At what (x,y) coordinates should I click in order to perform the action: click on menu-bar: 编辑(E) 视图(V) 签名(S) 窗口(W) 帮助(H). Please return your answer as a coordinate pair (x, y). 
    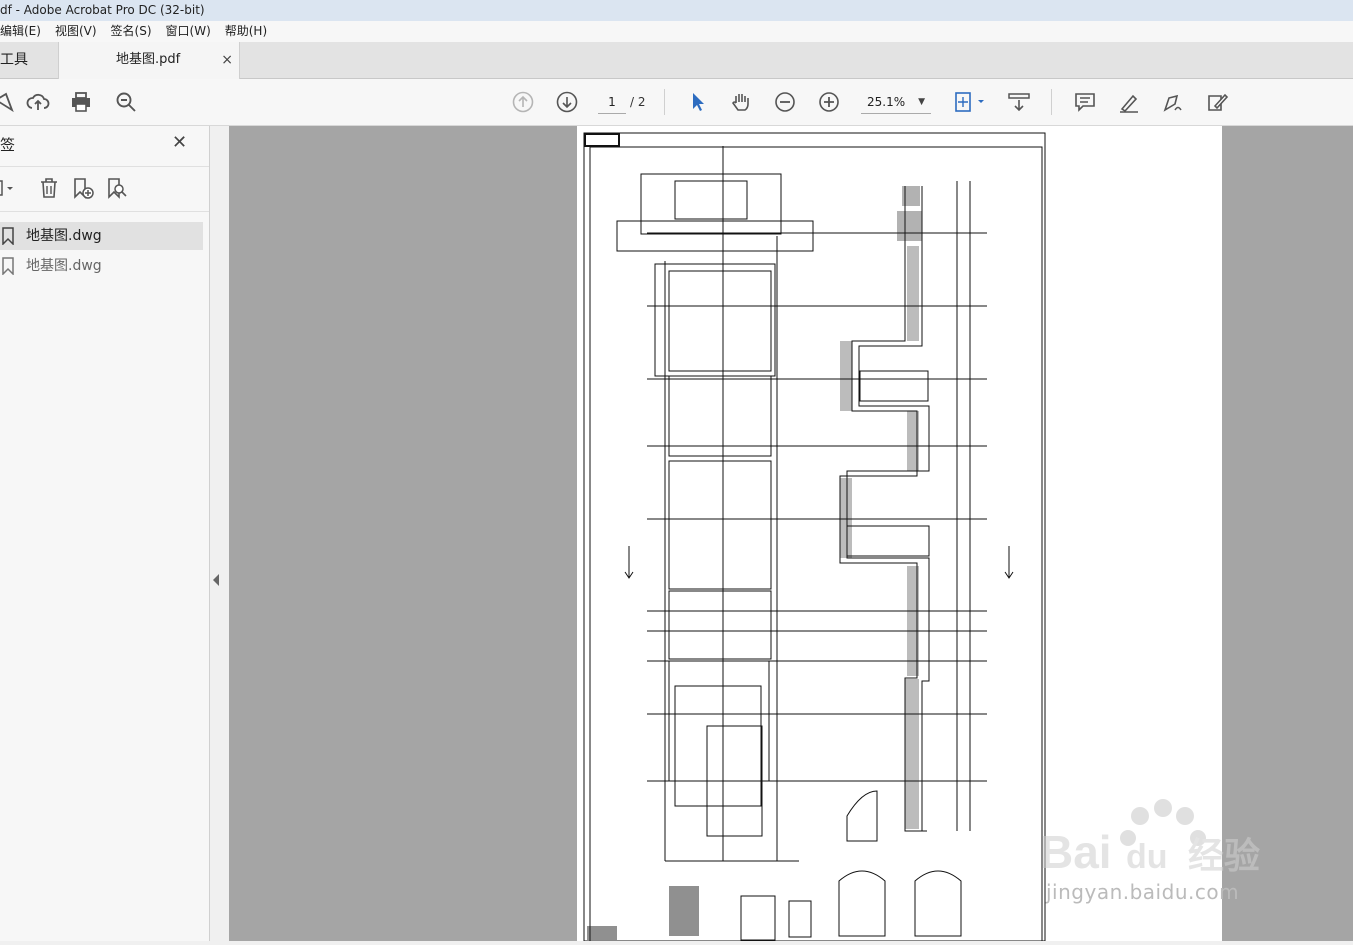
    Looking at the image, I should click on (676, 31).